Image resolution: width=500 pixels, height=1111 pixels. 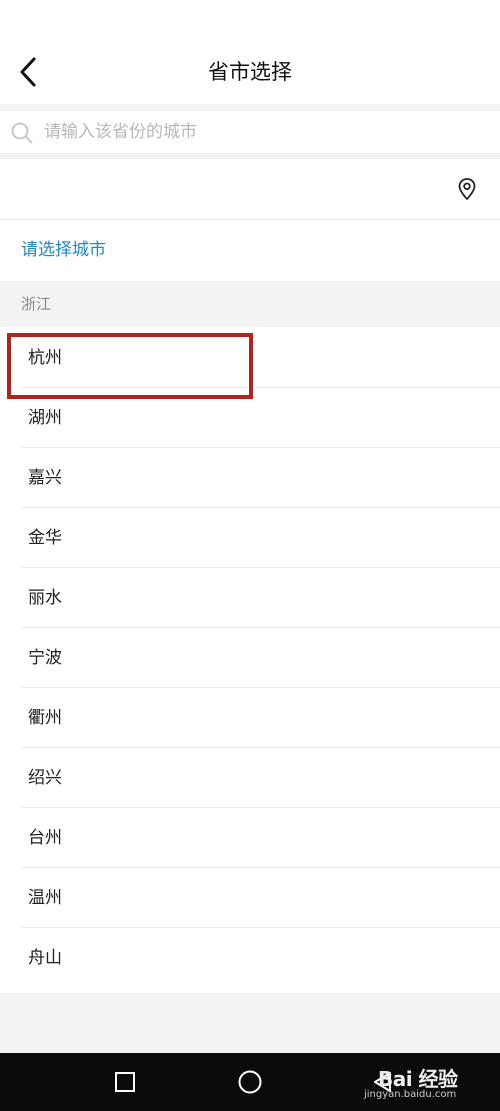 I want to click on system-nav-bar: Bai 经验 jingyan.baidu.com, so click(x=250, y=1082).